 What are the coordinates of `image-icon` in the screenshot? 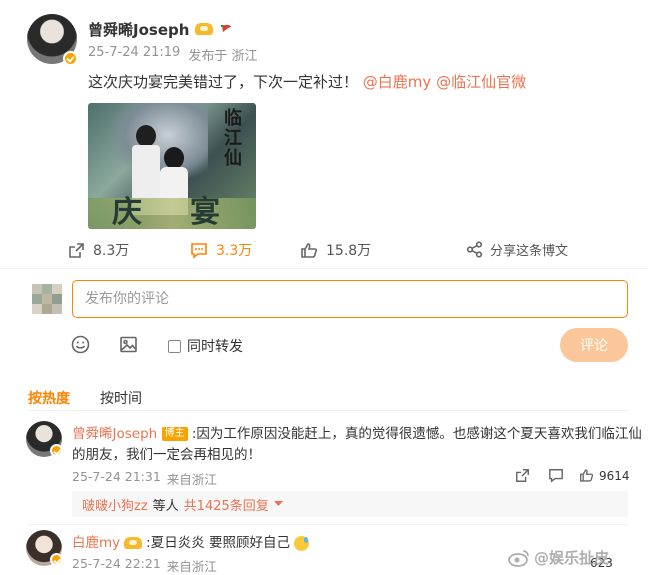 It's located at (128, 344).